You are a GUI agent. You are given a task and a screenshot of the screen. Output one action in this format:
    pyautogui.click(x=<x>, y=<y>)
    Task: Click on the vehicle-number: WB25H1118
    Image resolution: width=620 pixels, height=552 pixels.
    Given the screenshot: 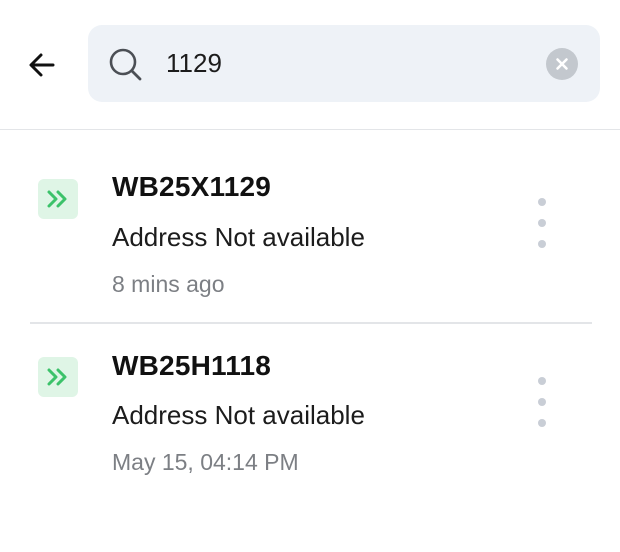 What is the action you would take?
    pyautogui.click(x=192, y=365)
    